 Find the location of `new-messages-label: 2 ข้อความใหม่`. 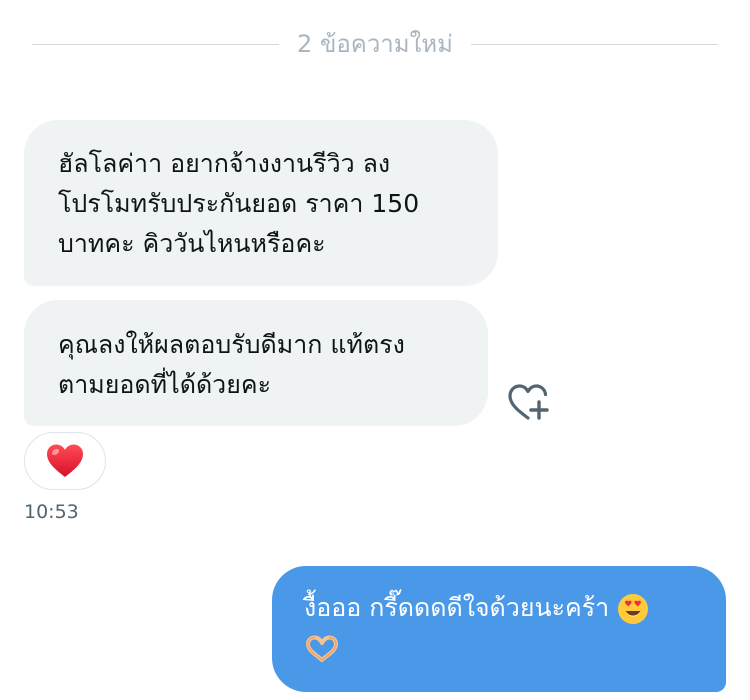

new-messages-label: 2 ข้อความใหม่ is located at coordinates (375, 44).